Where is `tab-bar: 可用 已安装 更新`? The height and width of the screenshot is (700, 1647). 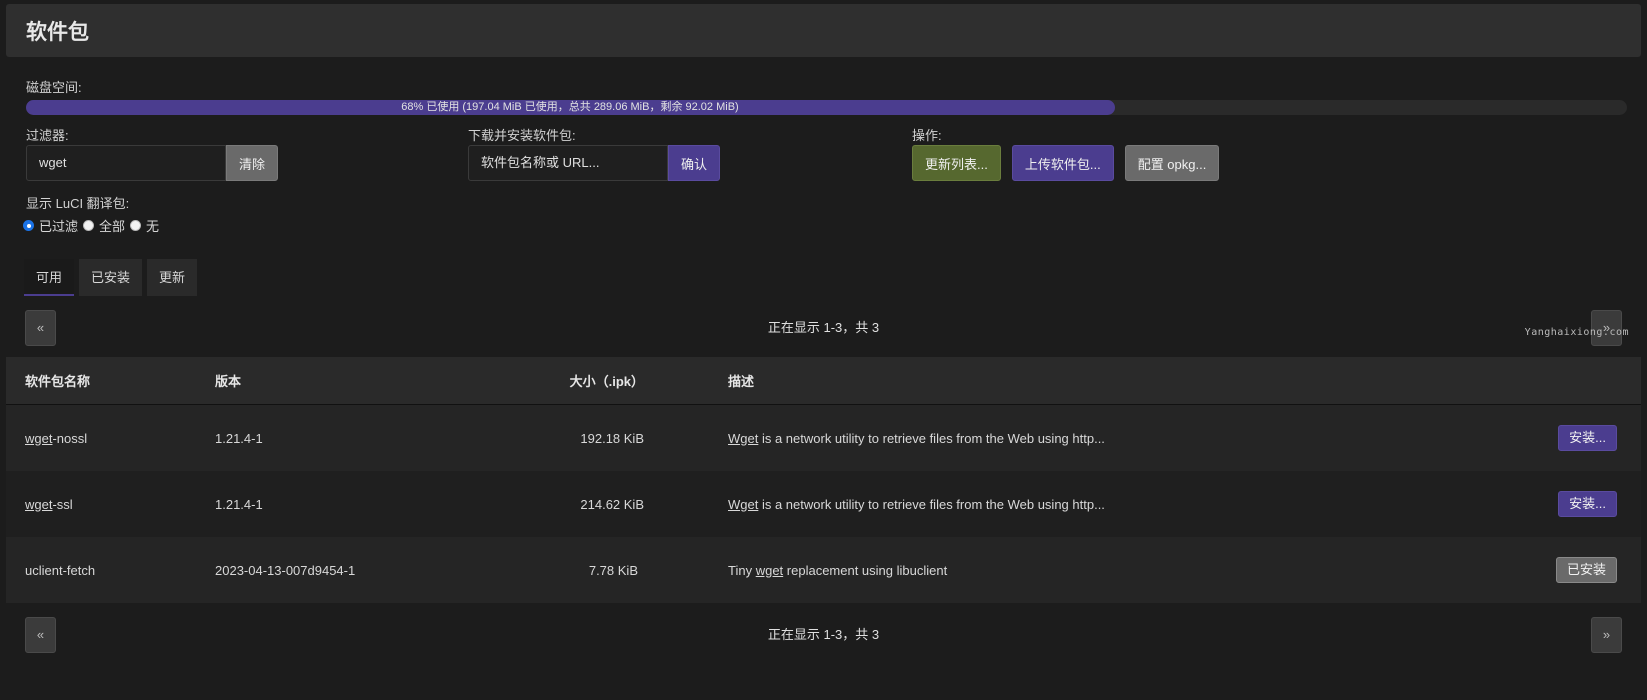 tab-bar: 可用 已安装 更新 is located at coordinates (823, 277).